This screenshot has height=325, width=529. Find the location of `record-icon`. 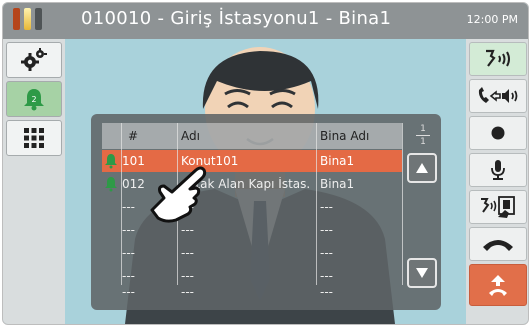

record-icon is located at coordinates (498, 133).